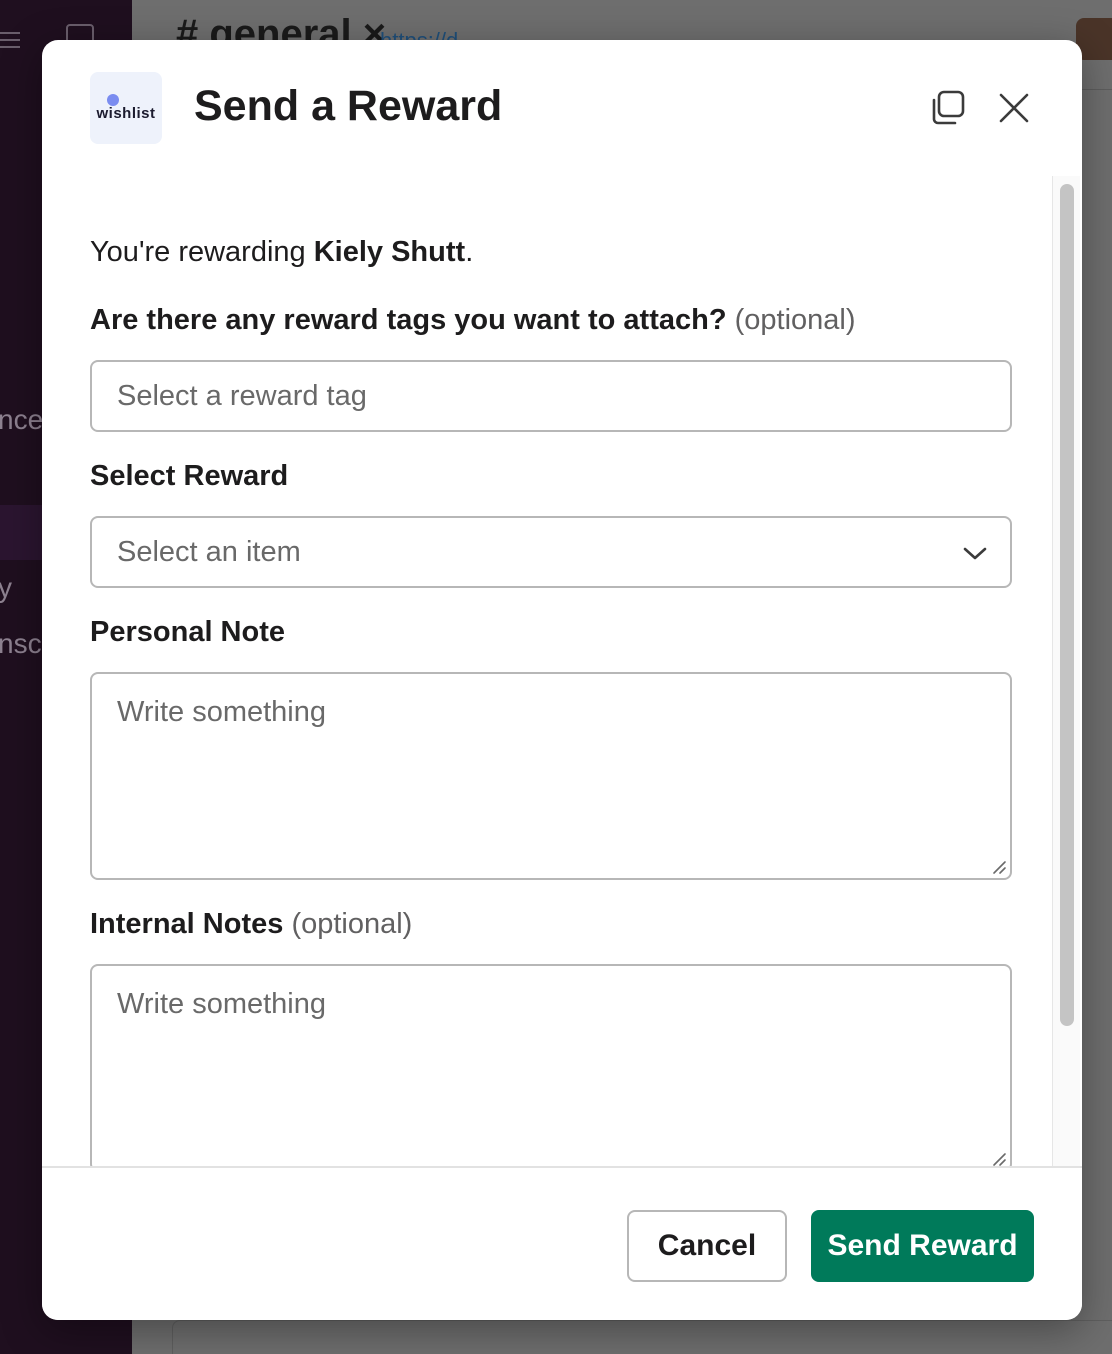 The width and height of the screenshot is (1112, 1354). I want to click on scrollbar-thumb, so click(1067, 605).